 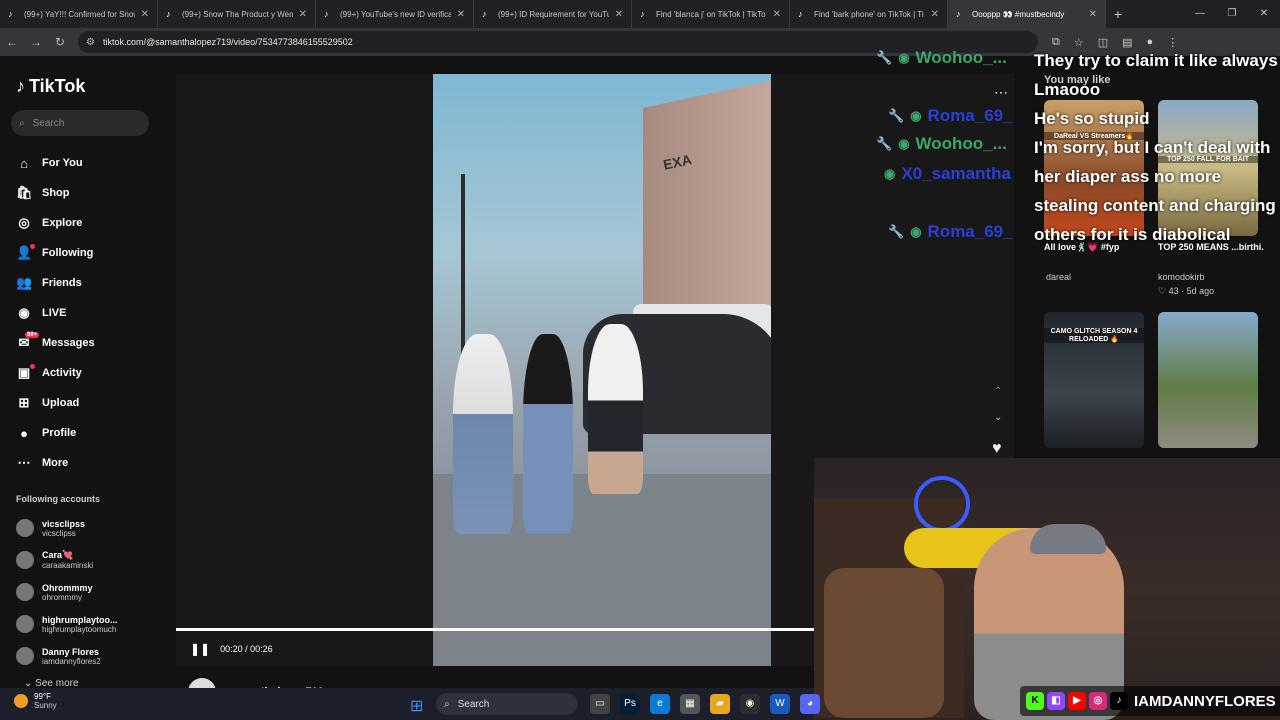 What do you see at coordinates (86, 313) in the screenshot?
I see `nav-live: ◉ LIVE` at bounding box center [86, 313].